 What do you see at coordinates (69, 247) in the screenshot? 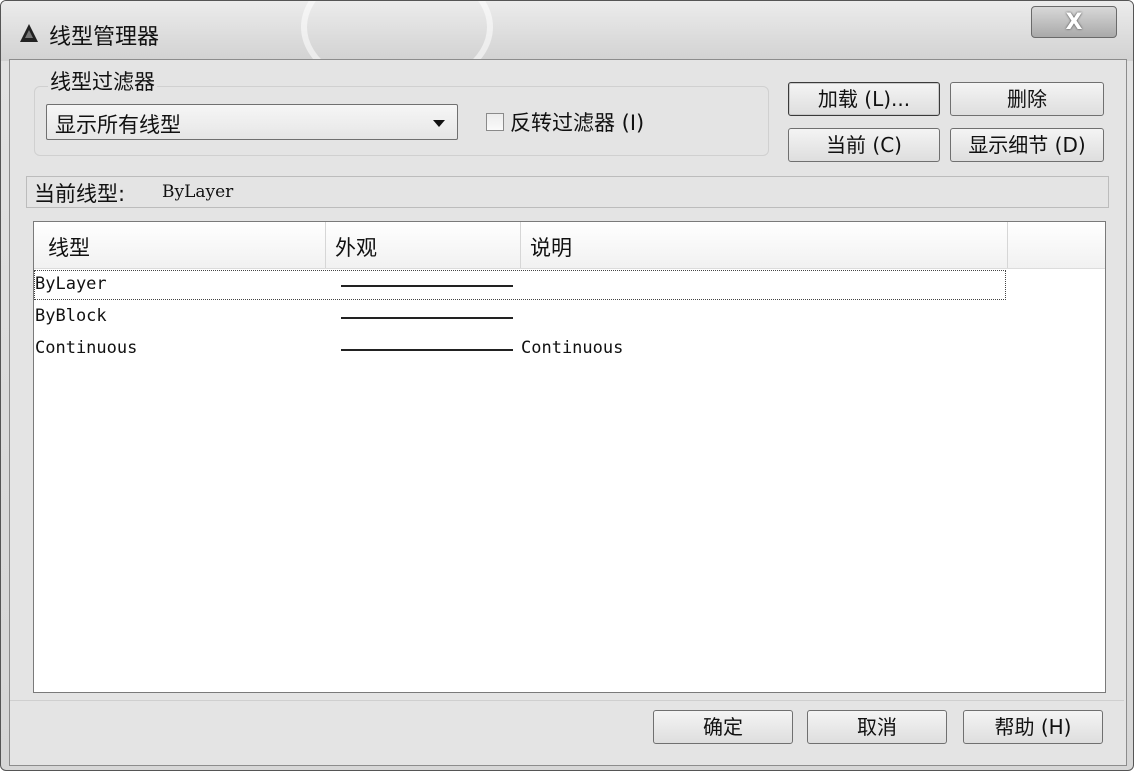
I see `column-header-linetype: 线型` at bounding box center [69, 247].